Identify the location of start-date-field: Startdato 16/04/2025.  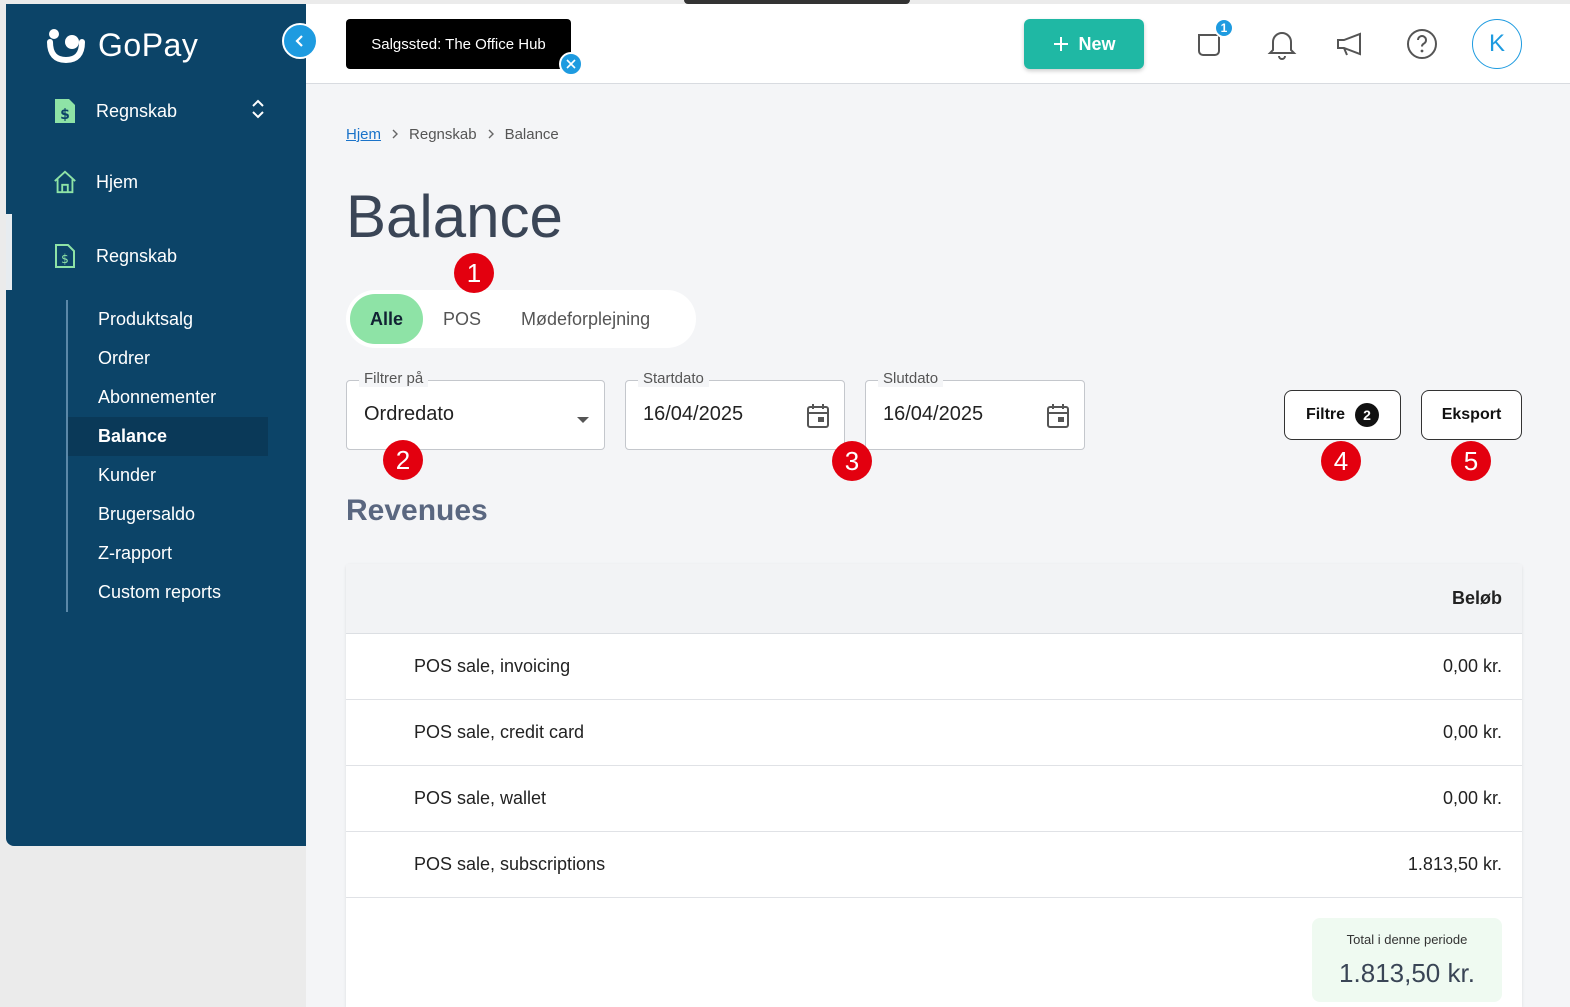
(735, 410).